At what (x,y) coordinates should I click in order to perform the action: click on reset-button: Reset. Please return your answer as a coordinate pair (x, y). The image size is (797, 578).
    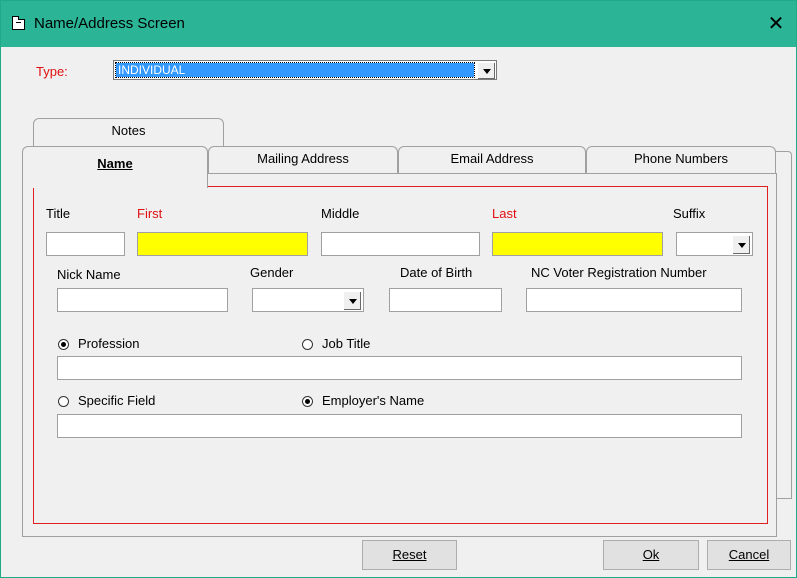
    Looking at the image, I should click on (409, 555).